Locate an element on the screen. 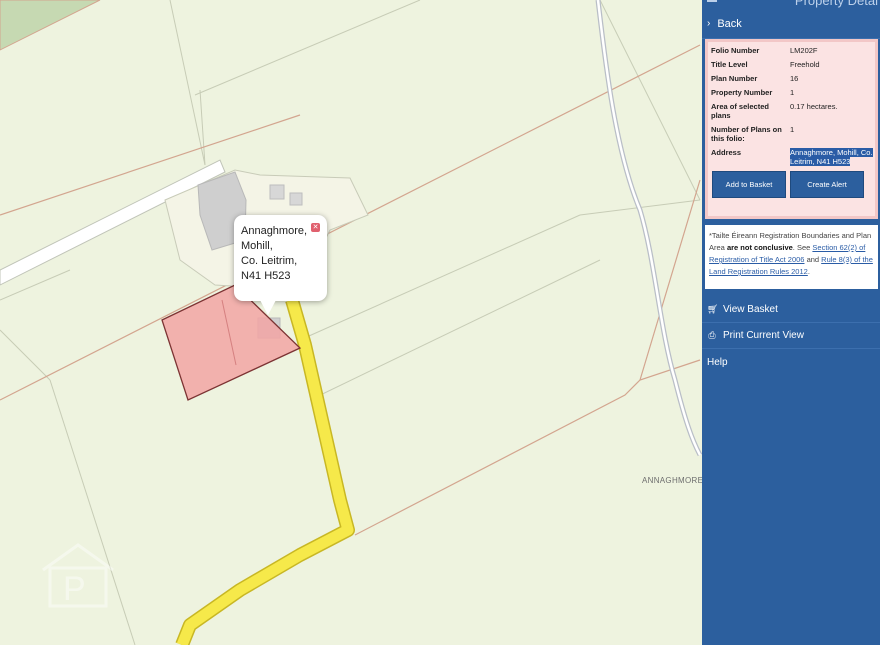  notice-bold: are not conclusive is located at coordinates (759, 247).